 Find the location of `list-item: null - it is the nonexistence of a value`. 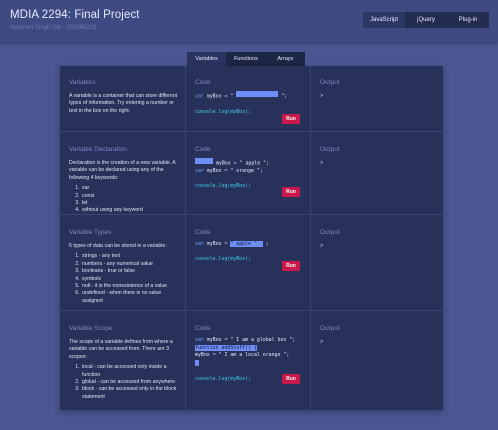

list-item: null - it is the nonexistence of a value is located at coordinates (131, 286).